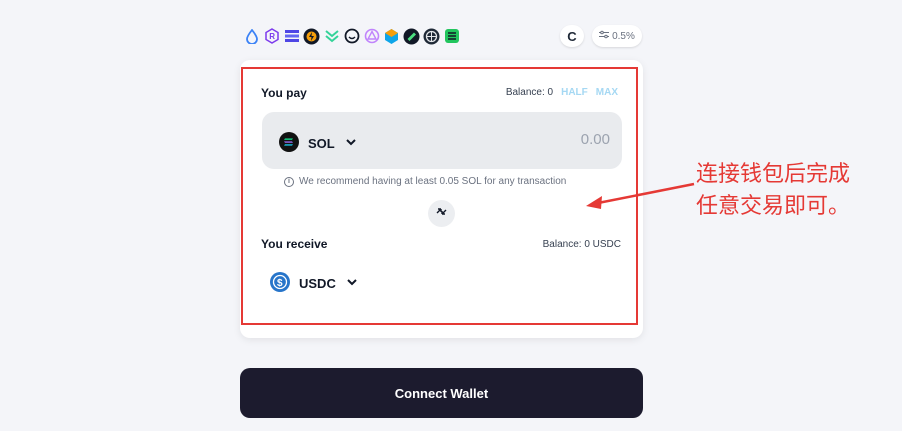 Image resolution: width=902 pixels, height=431 pixels. I want to click on annotation-text: 连接钱包后完成 任意交易即可。, so click(773, 190).